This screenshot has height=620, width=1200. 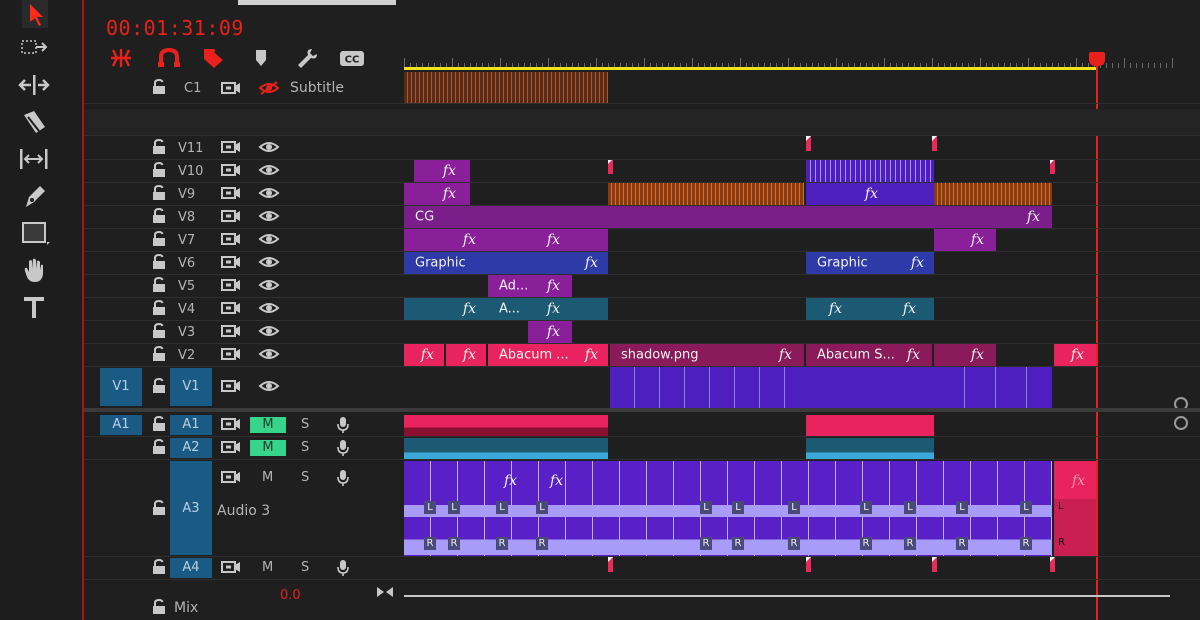 I want to click on type-icon, so click(x=34, y=307).